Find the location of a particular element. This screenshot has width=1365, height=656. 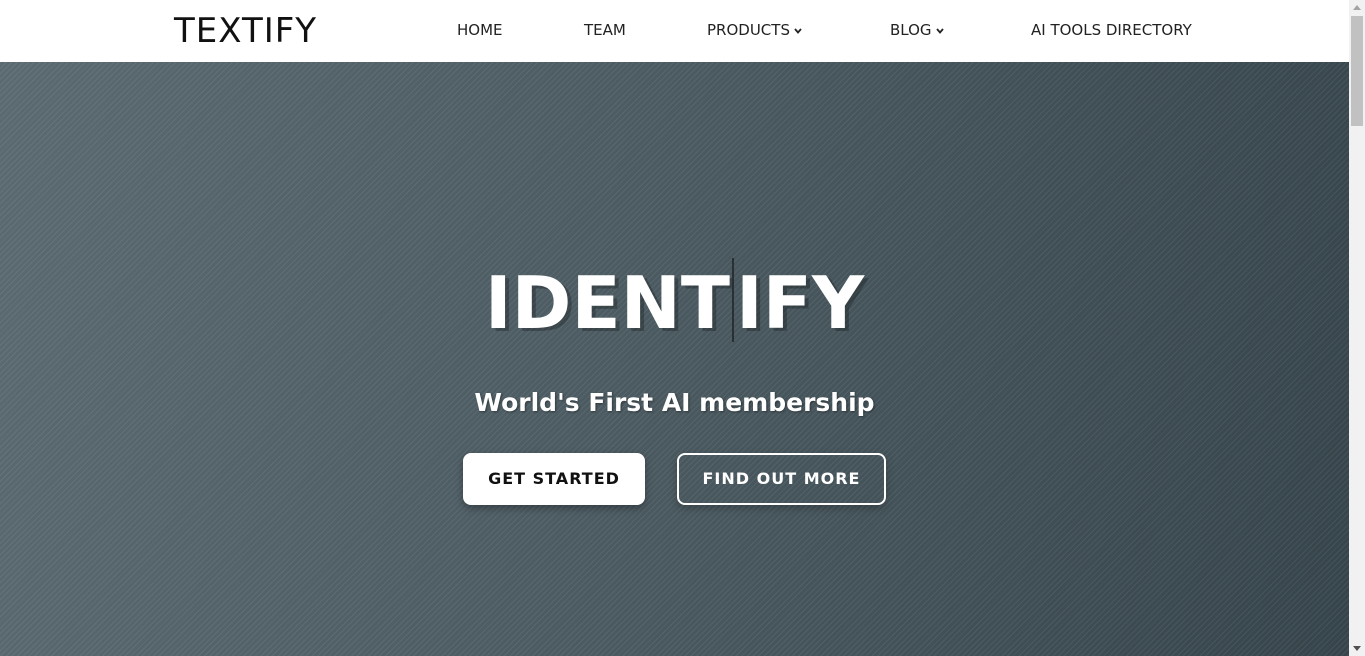

hero-title: IDENTIFY is located at coordinates (674, 300).